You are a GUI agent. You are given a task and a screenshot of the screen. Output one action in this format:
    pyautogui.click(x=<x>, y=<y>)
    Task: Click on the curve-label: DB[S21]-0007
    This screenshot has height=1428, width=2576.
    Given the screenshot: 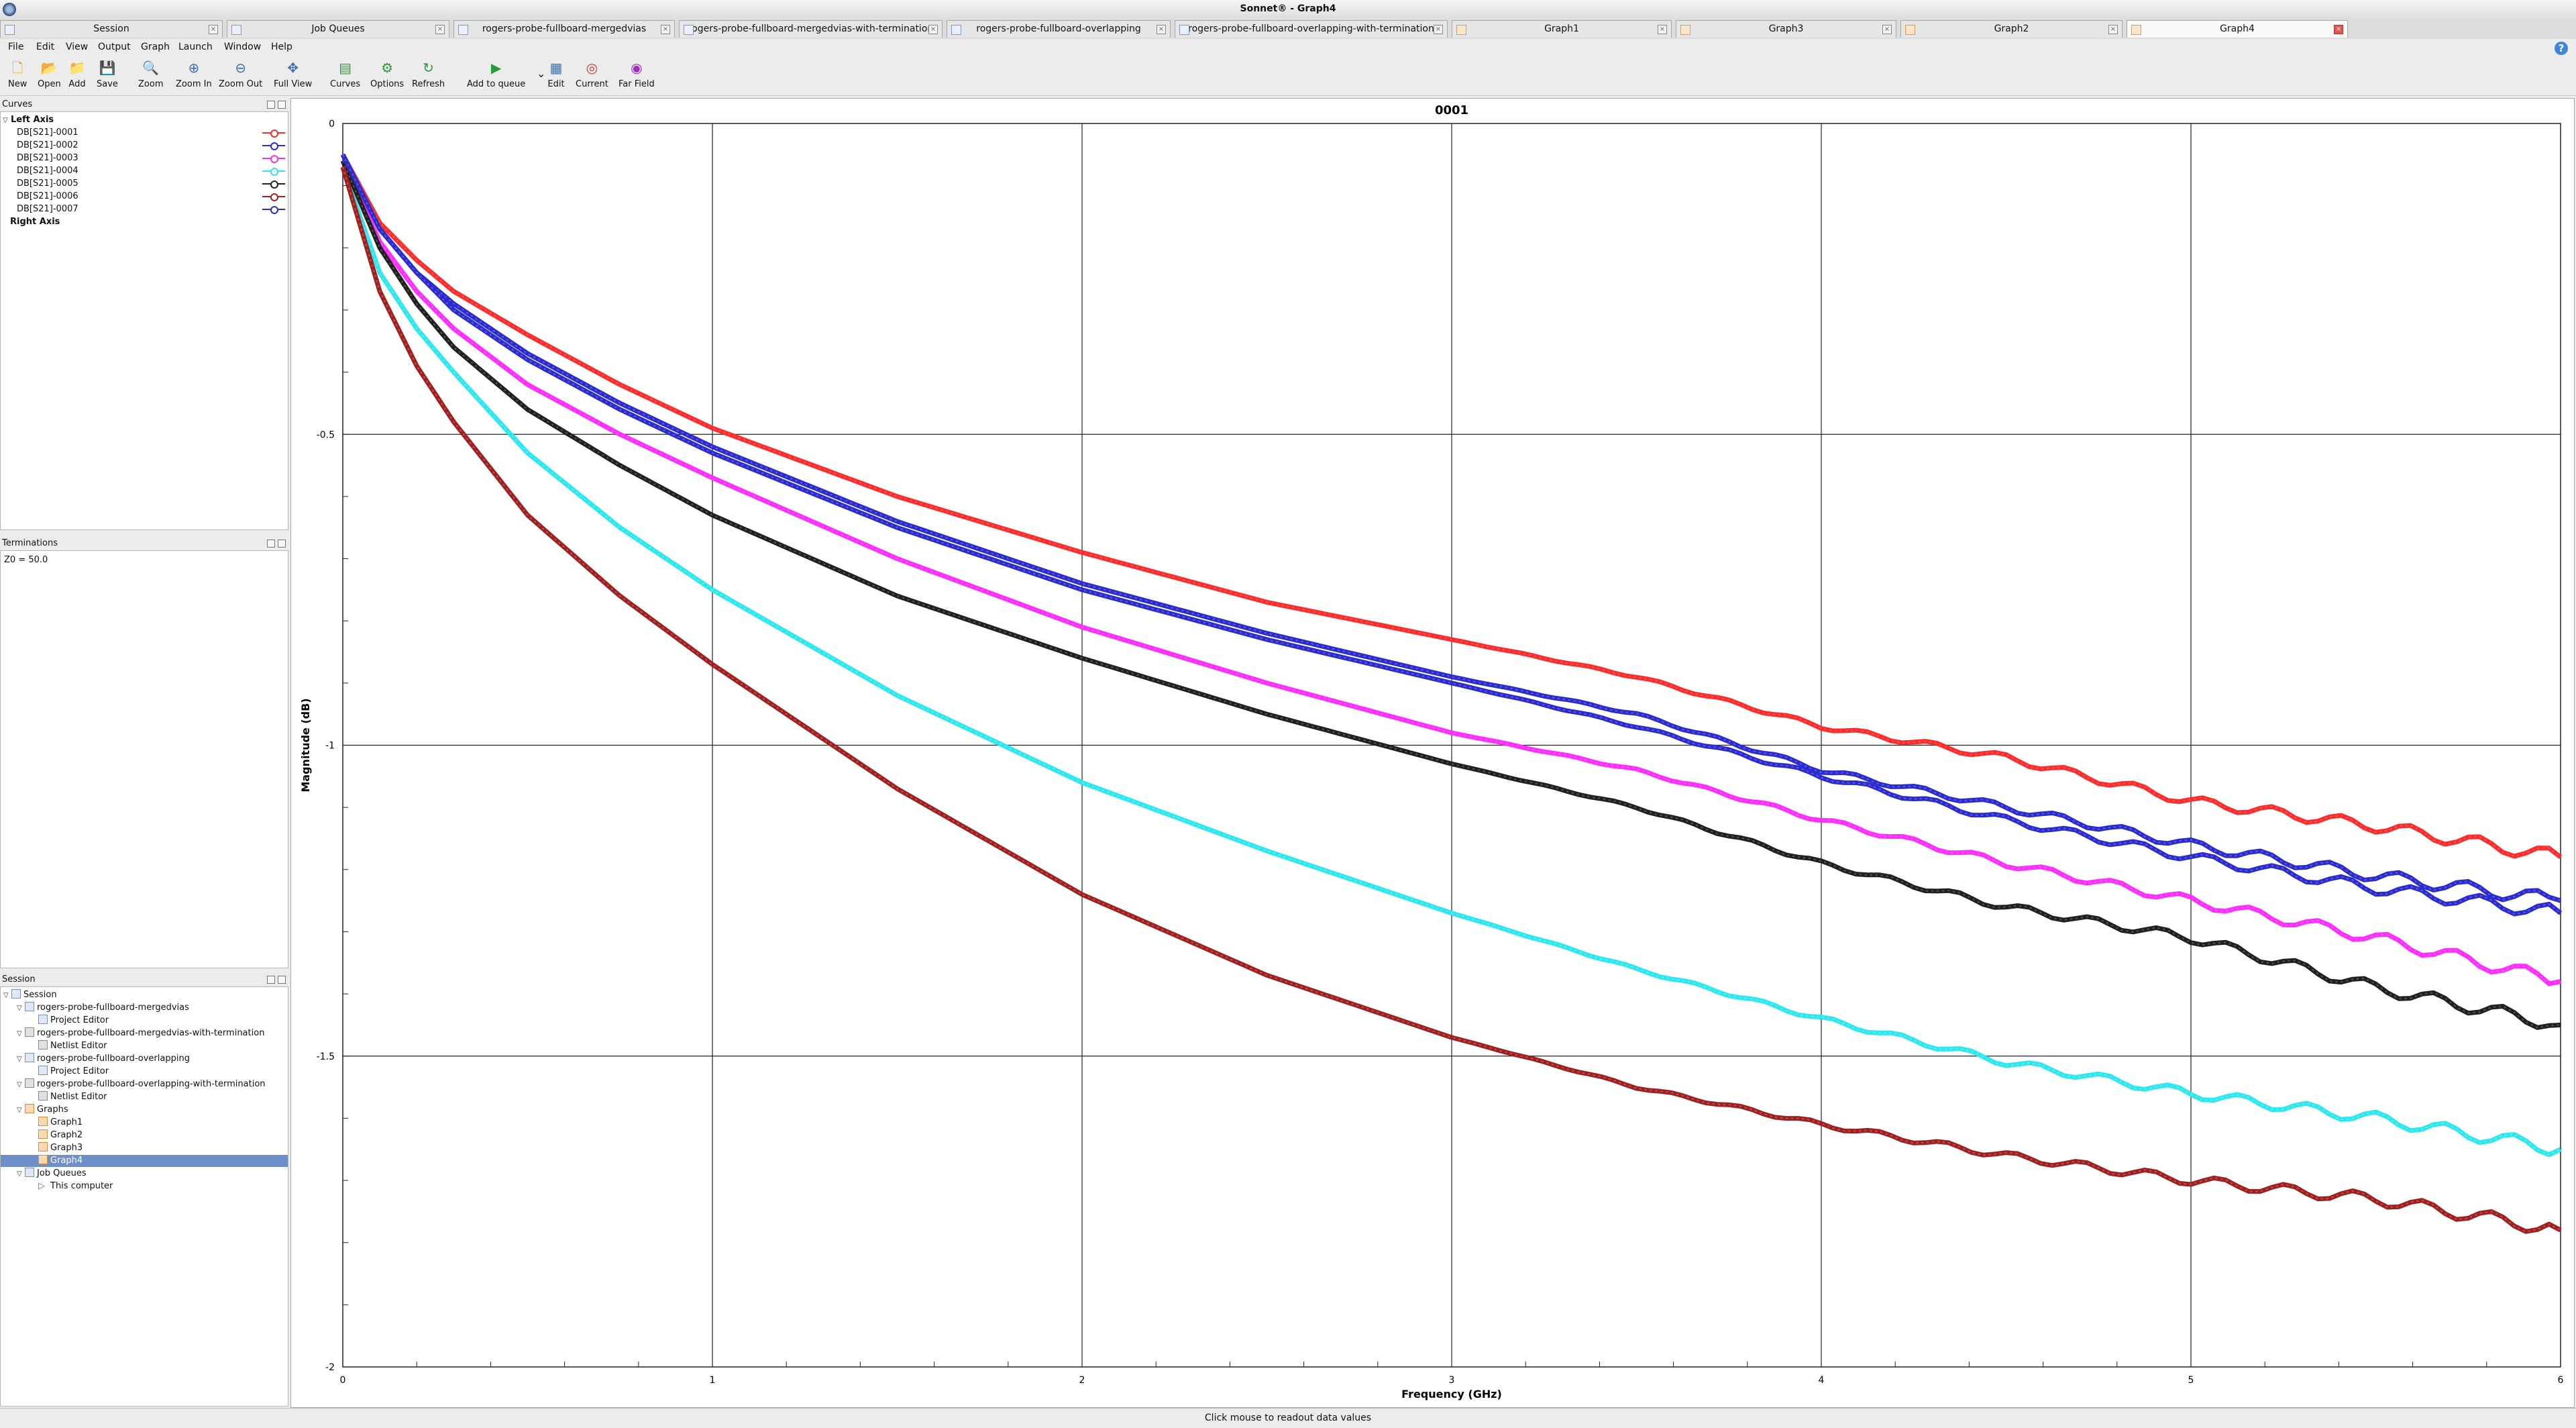 What is the action you would take?
    pyautogui.click(x=47, y=209)
    